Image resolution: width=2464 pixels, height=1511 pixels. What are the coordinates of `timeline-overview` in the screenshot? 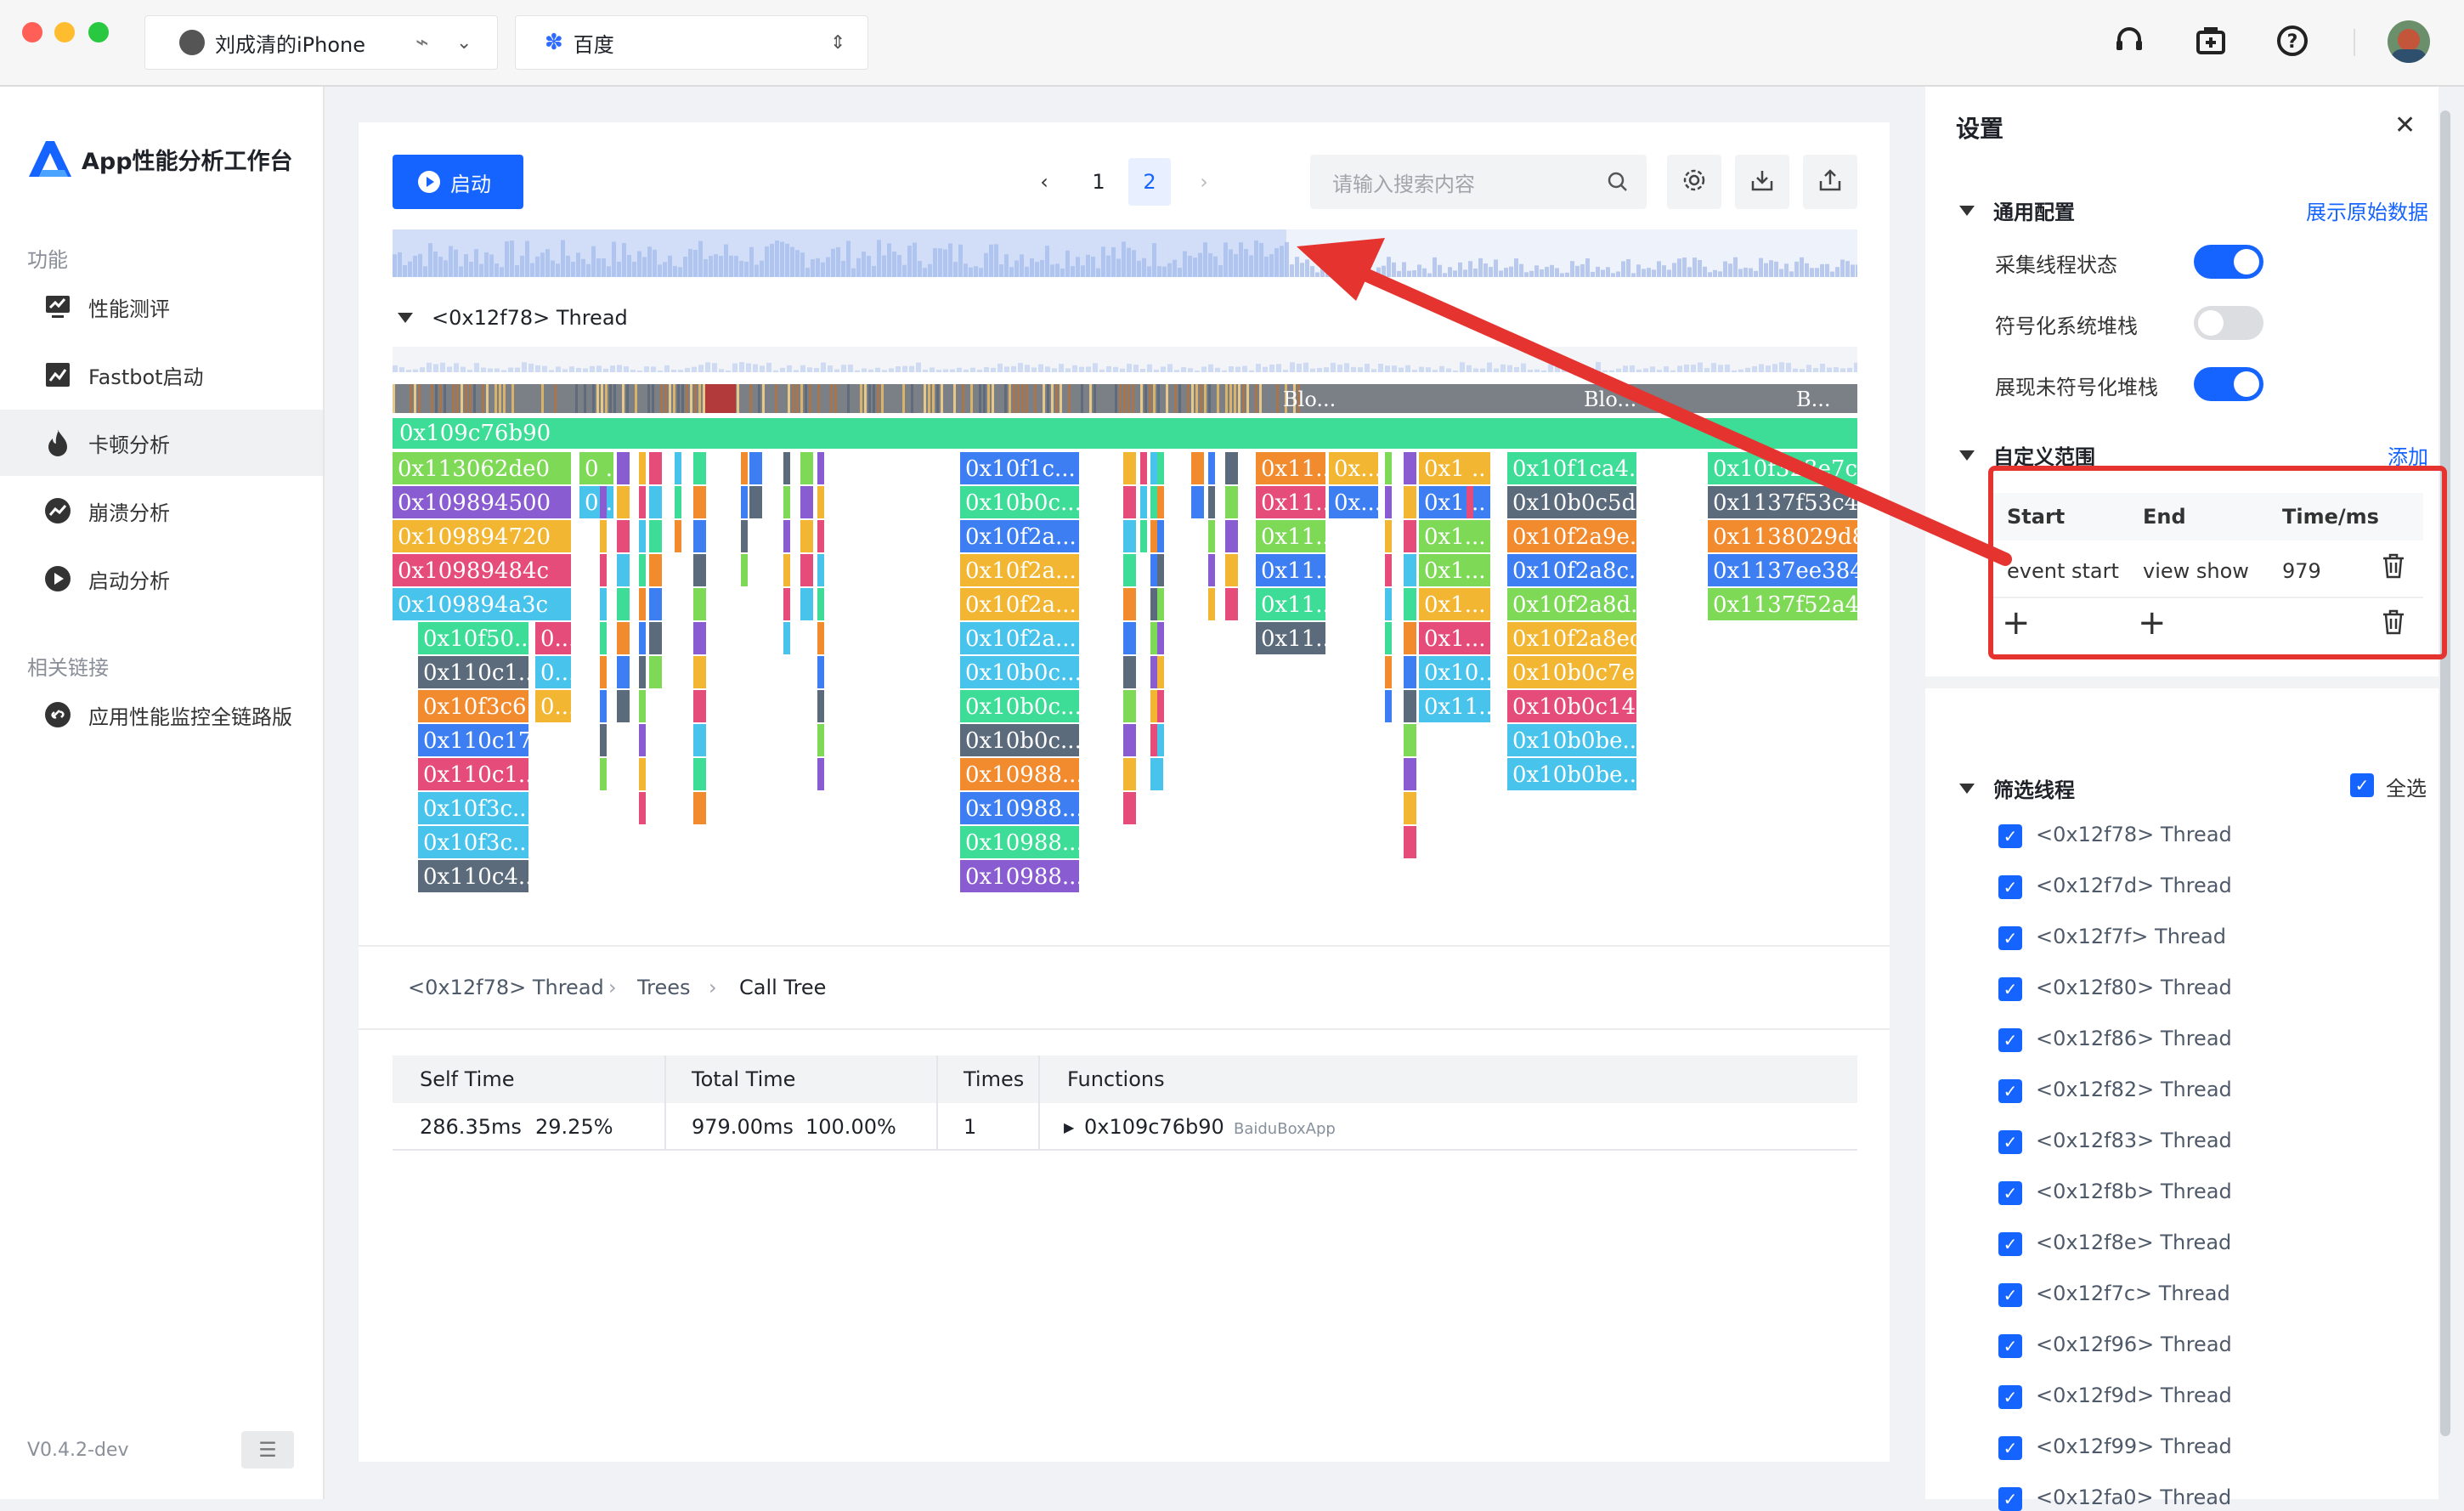 It's located at (1125, 253).